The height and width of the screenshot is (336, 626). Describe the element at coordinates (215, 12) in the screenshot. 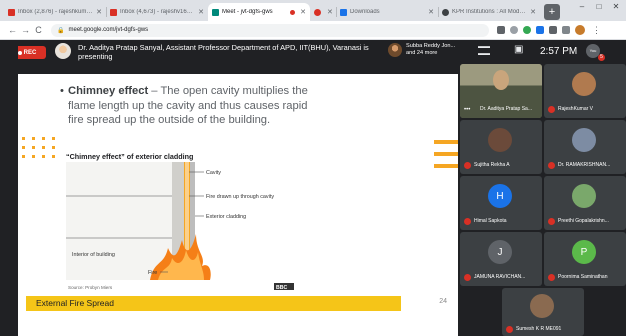

I see `meet-icon` at that location.